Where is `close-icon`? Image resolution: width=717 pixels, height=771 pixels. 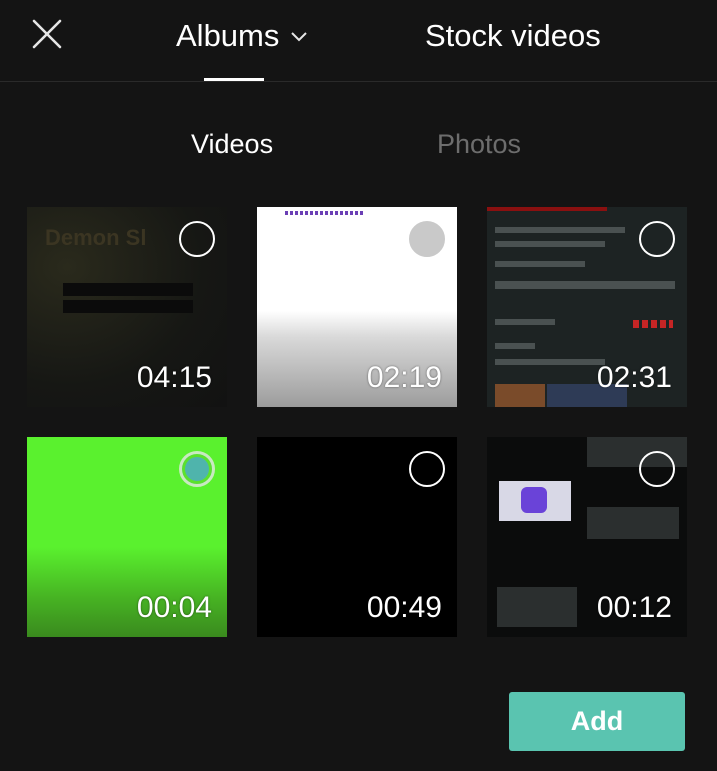 close-icon is located at coordinates (47, 34).